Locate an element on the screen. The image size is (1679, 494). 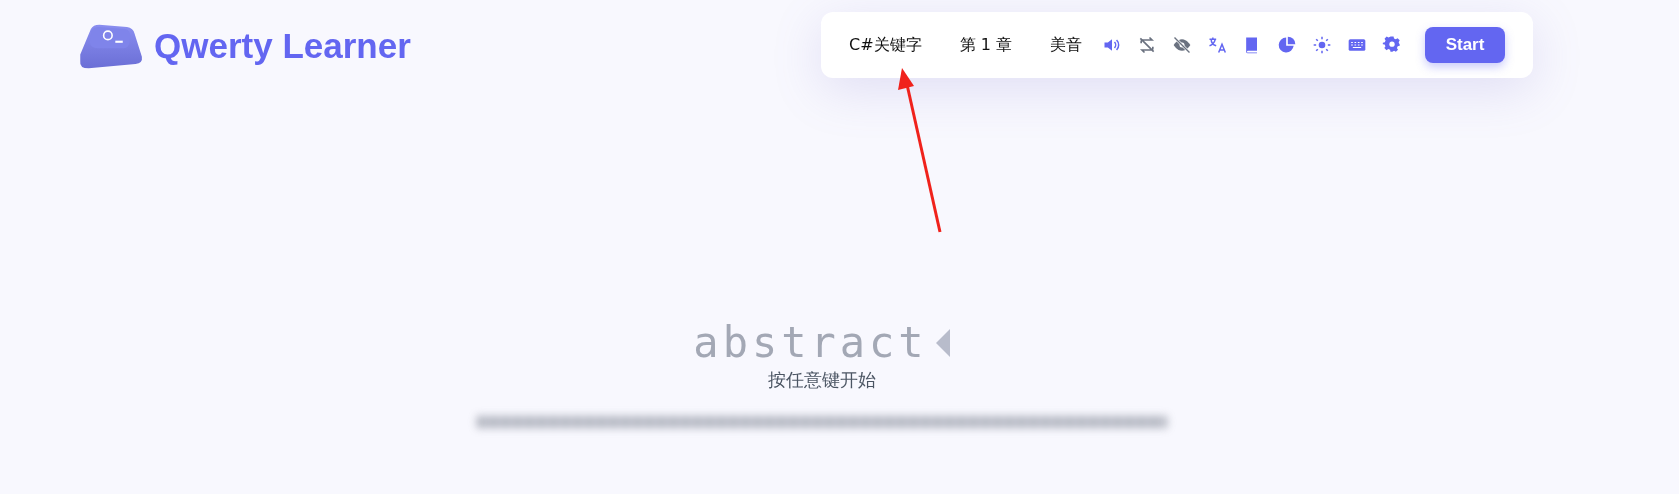
translate-icon is located at coordinates (1216, 45).